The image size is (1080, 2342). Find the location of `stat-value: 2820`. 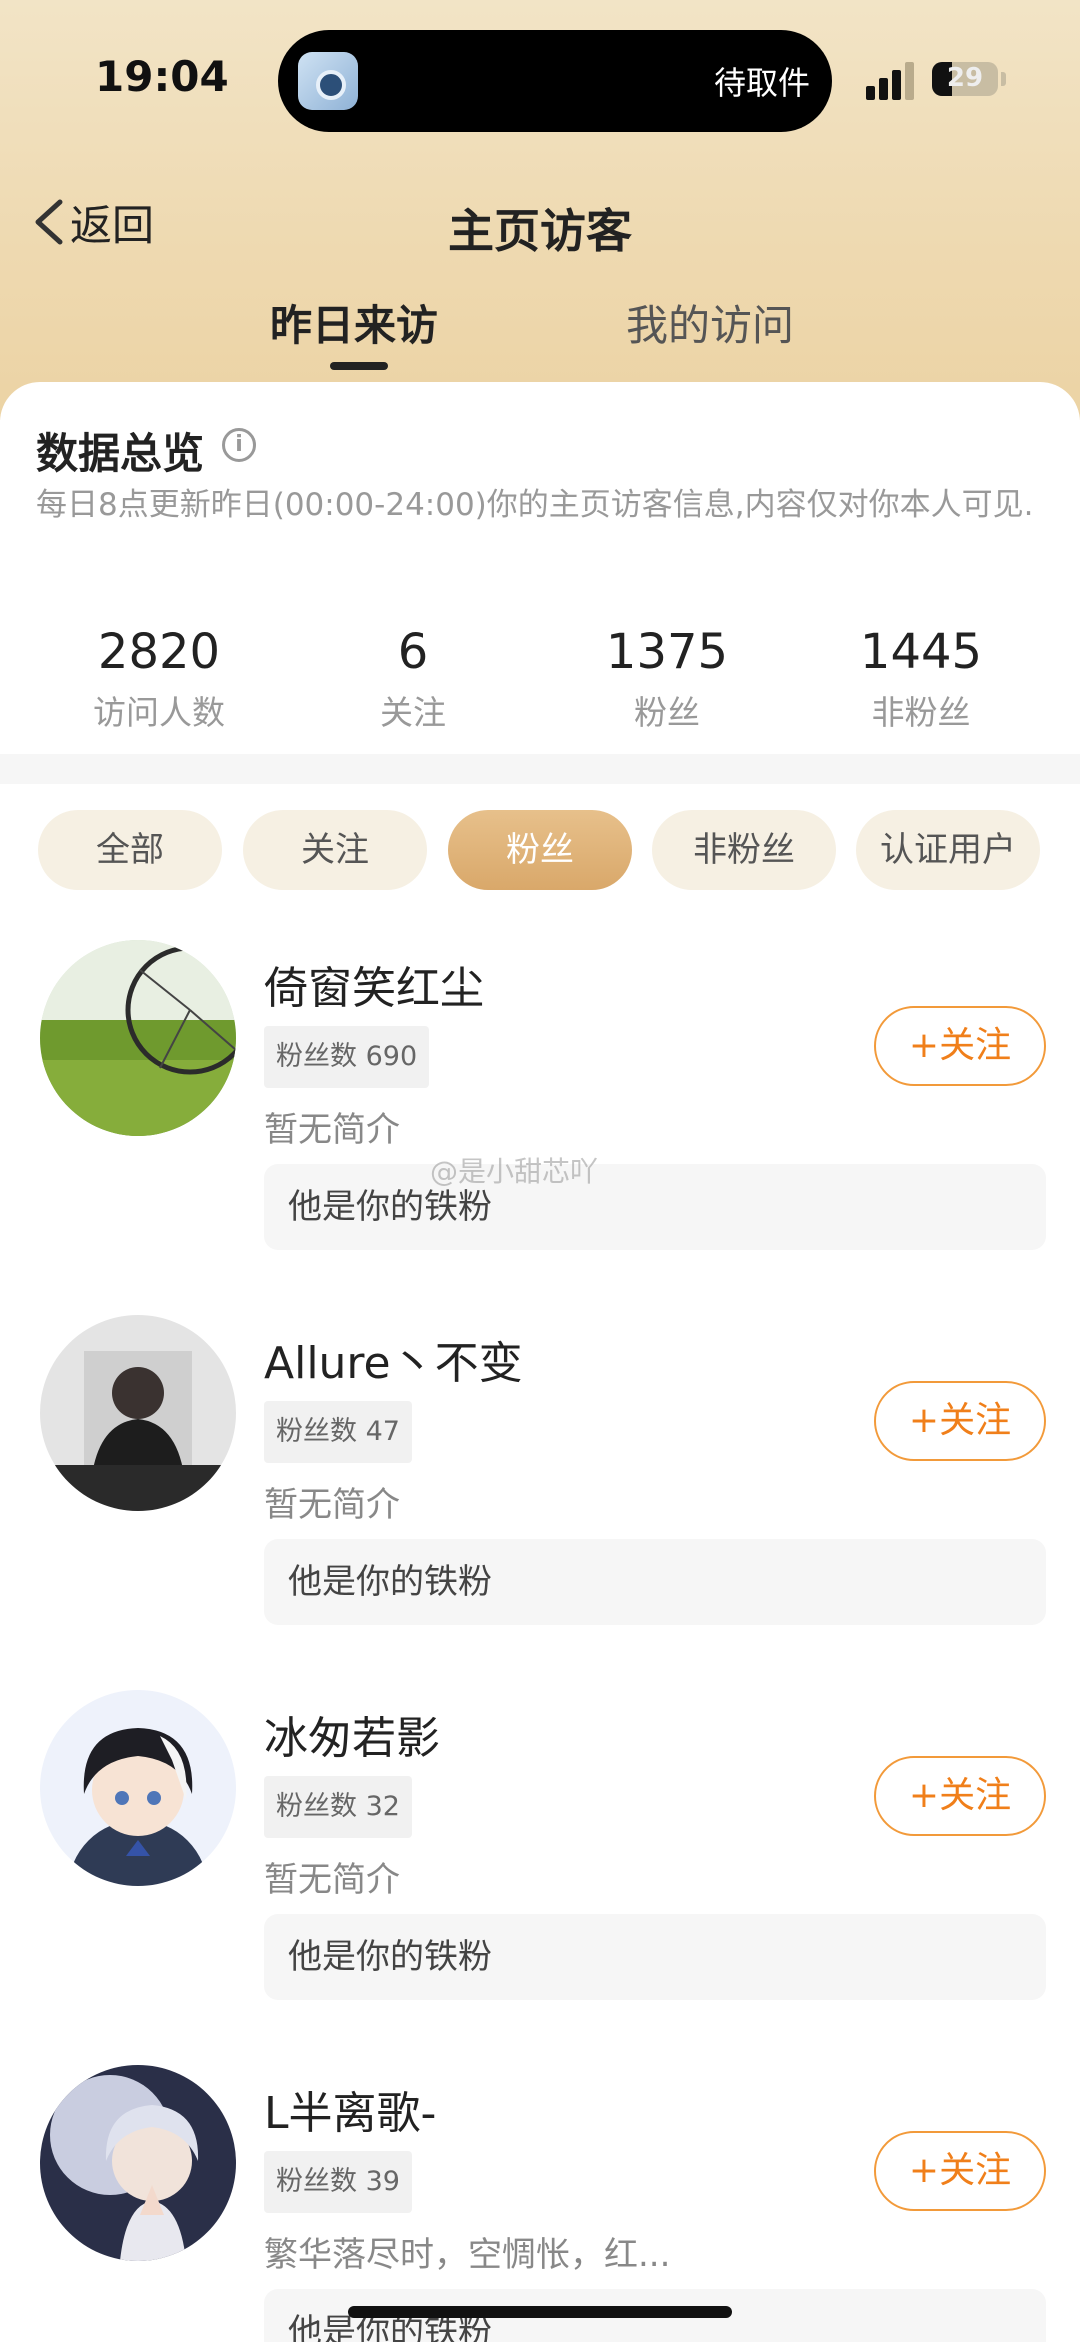

stat-value: 2820 is located at coordinates (159, 652).